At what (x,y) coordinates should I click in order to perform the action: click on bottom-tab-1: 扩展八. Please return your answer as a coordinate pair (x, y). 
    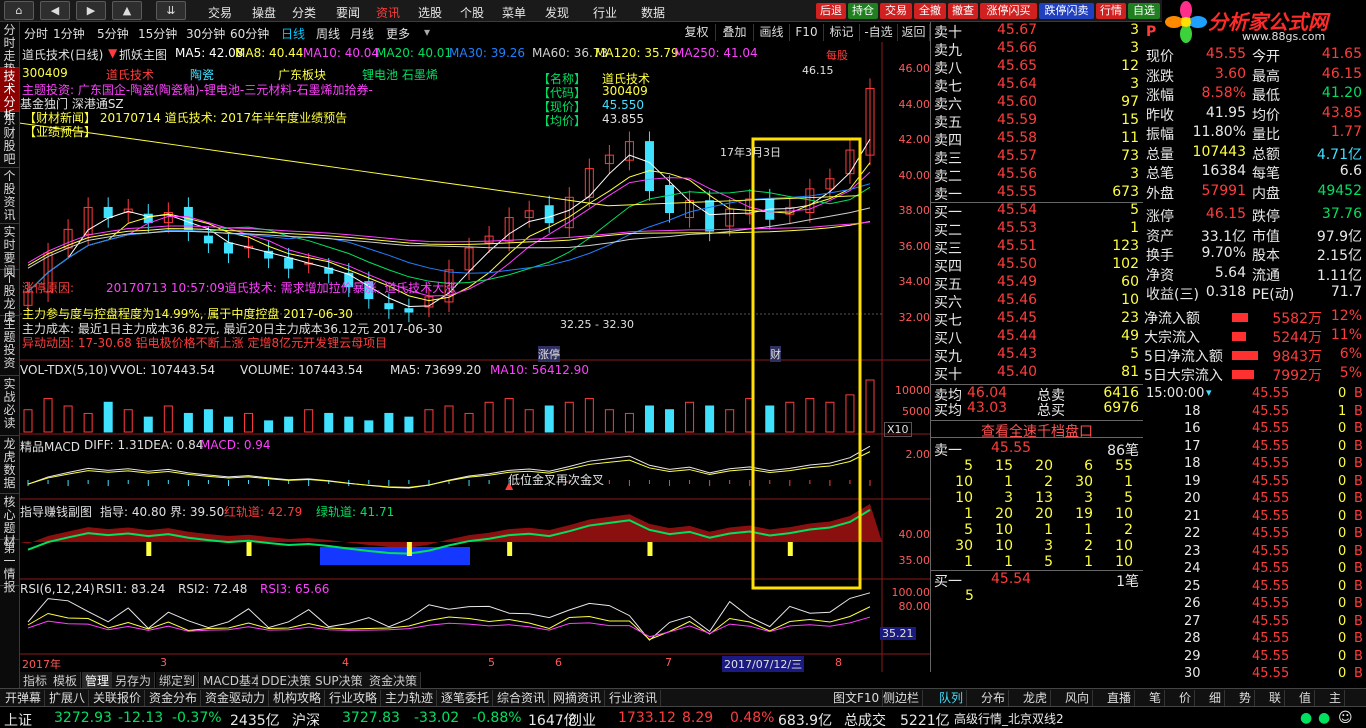
    Looking at the image, I should click on (68, 698).